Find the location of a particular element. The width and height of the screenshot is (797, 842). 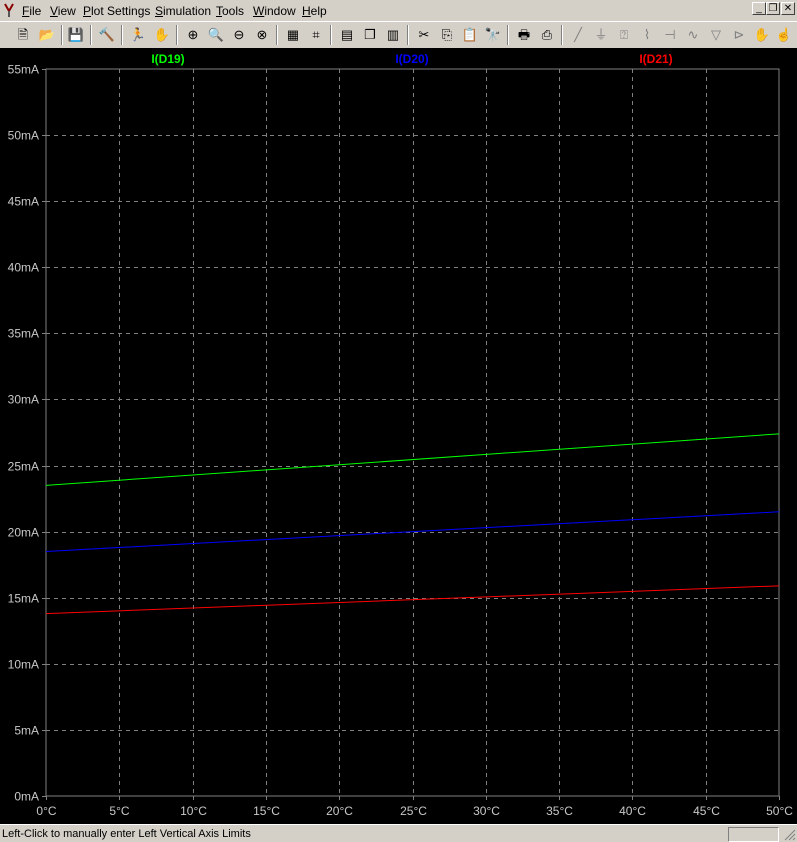

pick-visible-traces-icon: ⌗ is located at coordinates (316, 35).